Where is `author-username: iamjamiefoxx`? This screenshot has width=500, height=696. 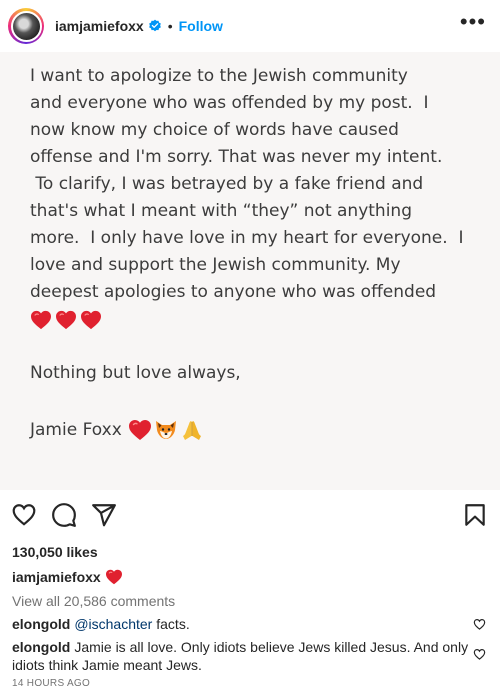 author-username: iamjamiefoxx is located at coordinates (99, 26).